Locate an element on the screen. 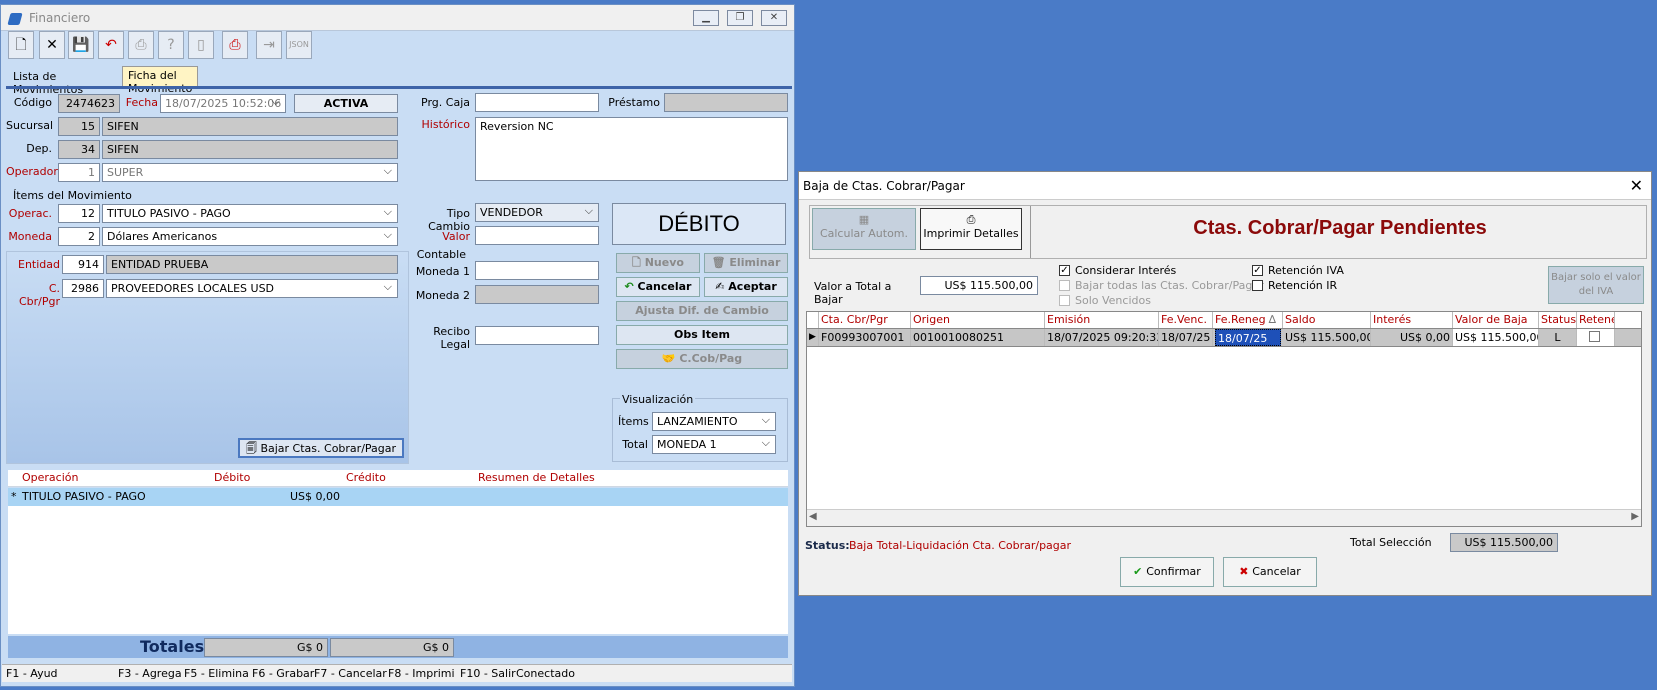 Image resolution: width=1657 pixels, height=690 pixels. retencion-iva-checkbox: ✓ is located at coordinates (1257, 270).